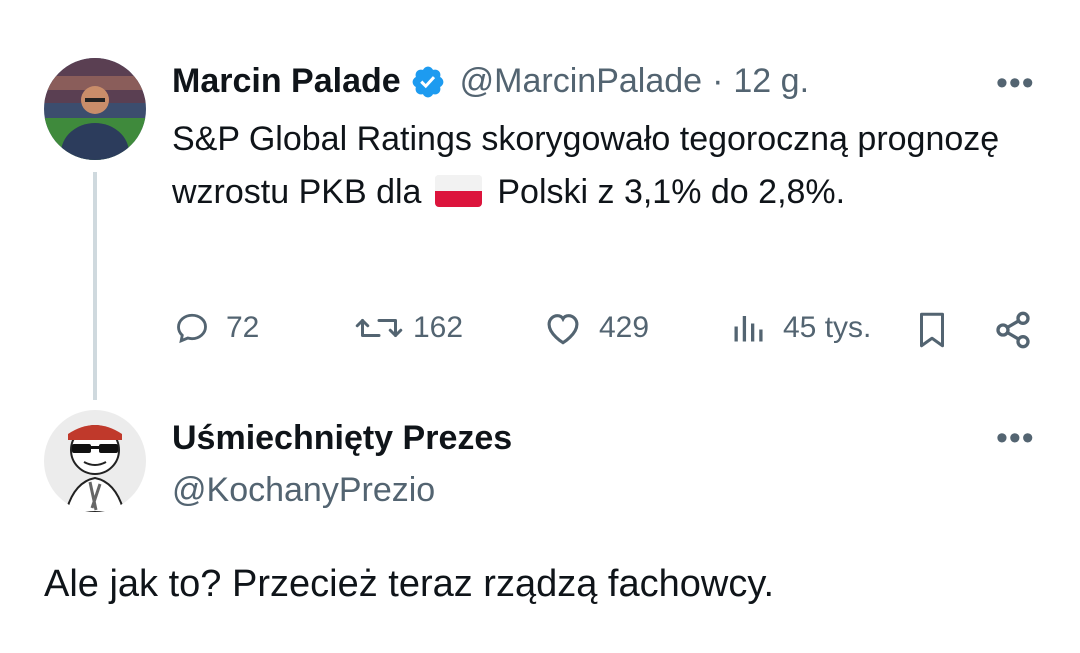 The image size is (1080, 653). Describe the element at coordinates (827, 327) in the screenshot. I see `views-count: 45 tys.` at that location.